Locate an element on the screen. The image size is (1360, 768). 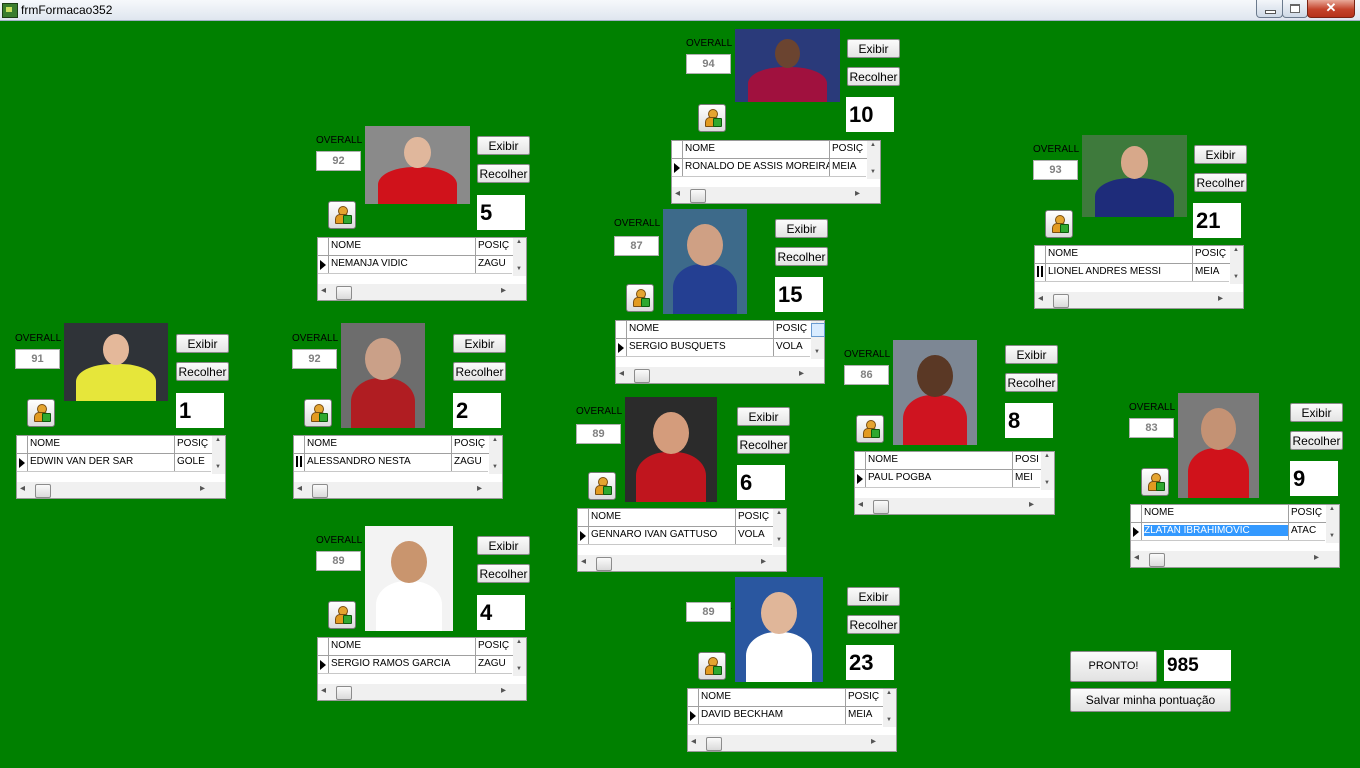
cell-nome: EDWIN VAN DER SAR is located at coordinates (102, 461).